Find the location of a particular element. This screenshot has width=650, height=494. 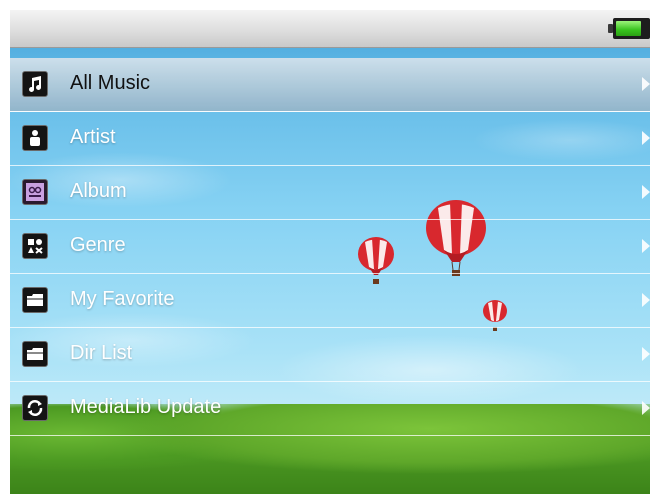

genre-shapes-icon is located at coordinates (35, 246).